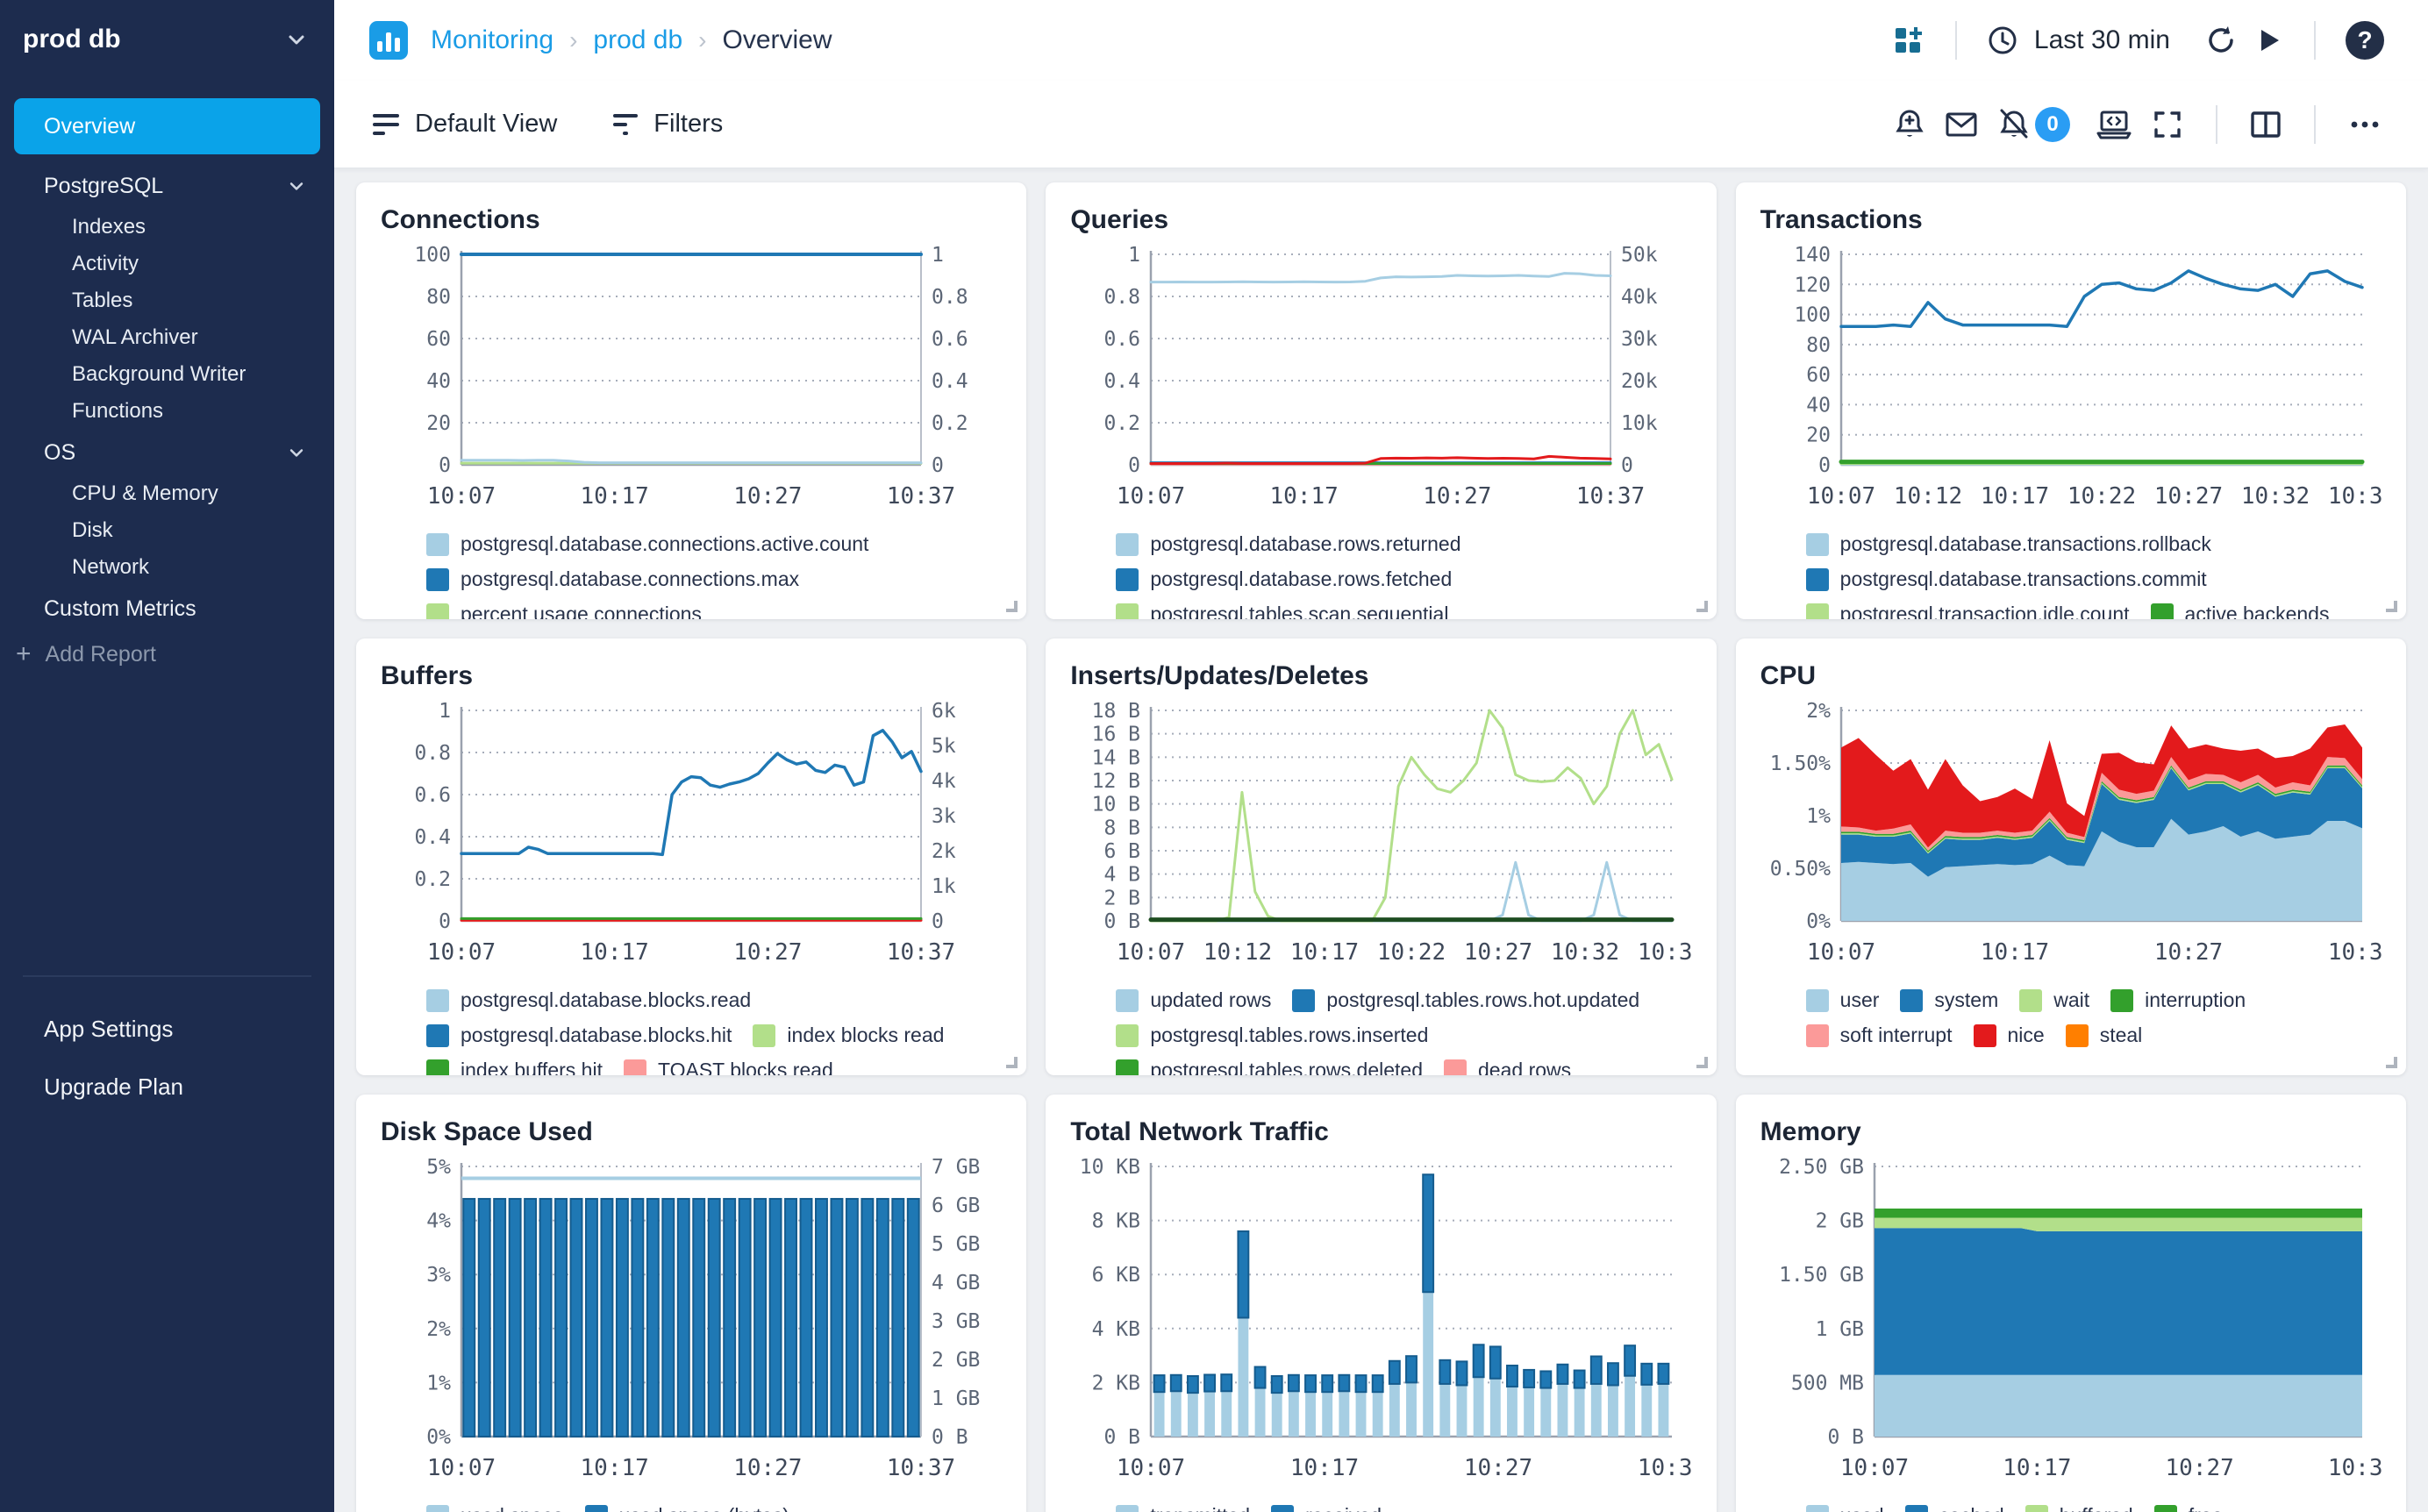 The height and width of the screenshot is (1512, 2428). What do you see at coordinates (465, 125) in the screenshot?
I see `default-view-button: Default View` at bounding box center [465, 125].